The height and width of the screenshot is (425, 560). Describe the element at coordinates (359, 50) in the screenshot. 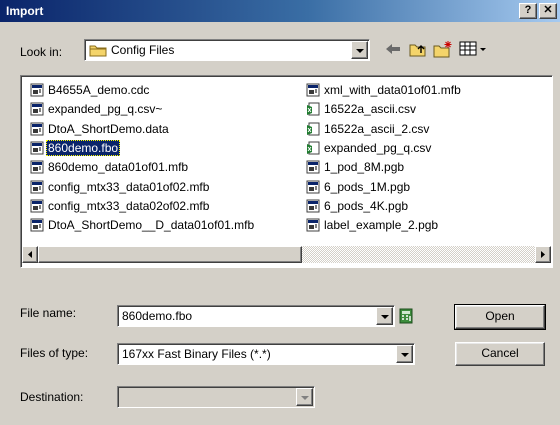

I see `look-in-dropdown-icon` at that location.